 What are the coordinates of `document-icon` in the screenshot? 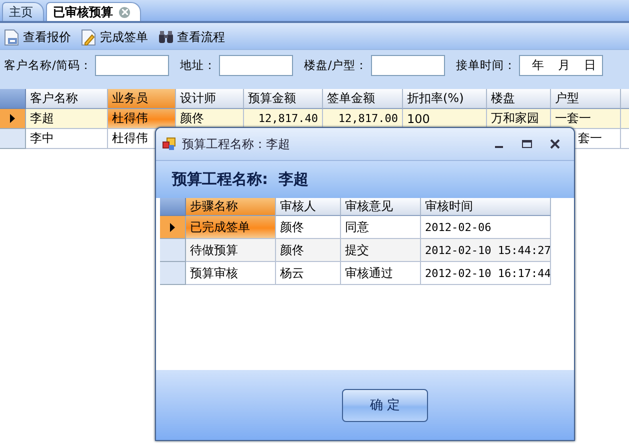 It's located at (12, 37).